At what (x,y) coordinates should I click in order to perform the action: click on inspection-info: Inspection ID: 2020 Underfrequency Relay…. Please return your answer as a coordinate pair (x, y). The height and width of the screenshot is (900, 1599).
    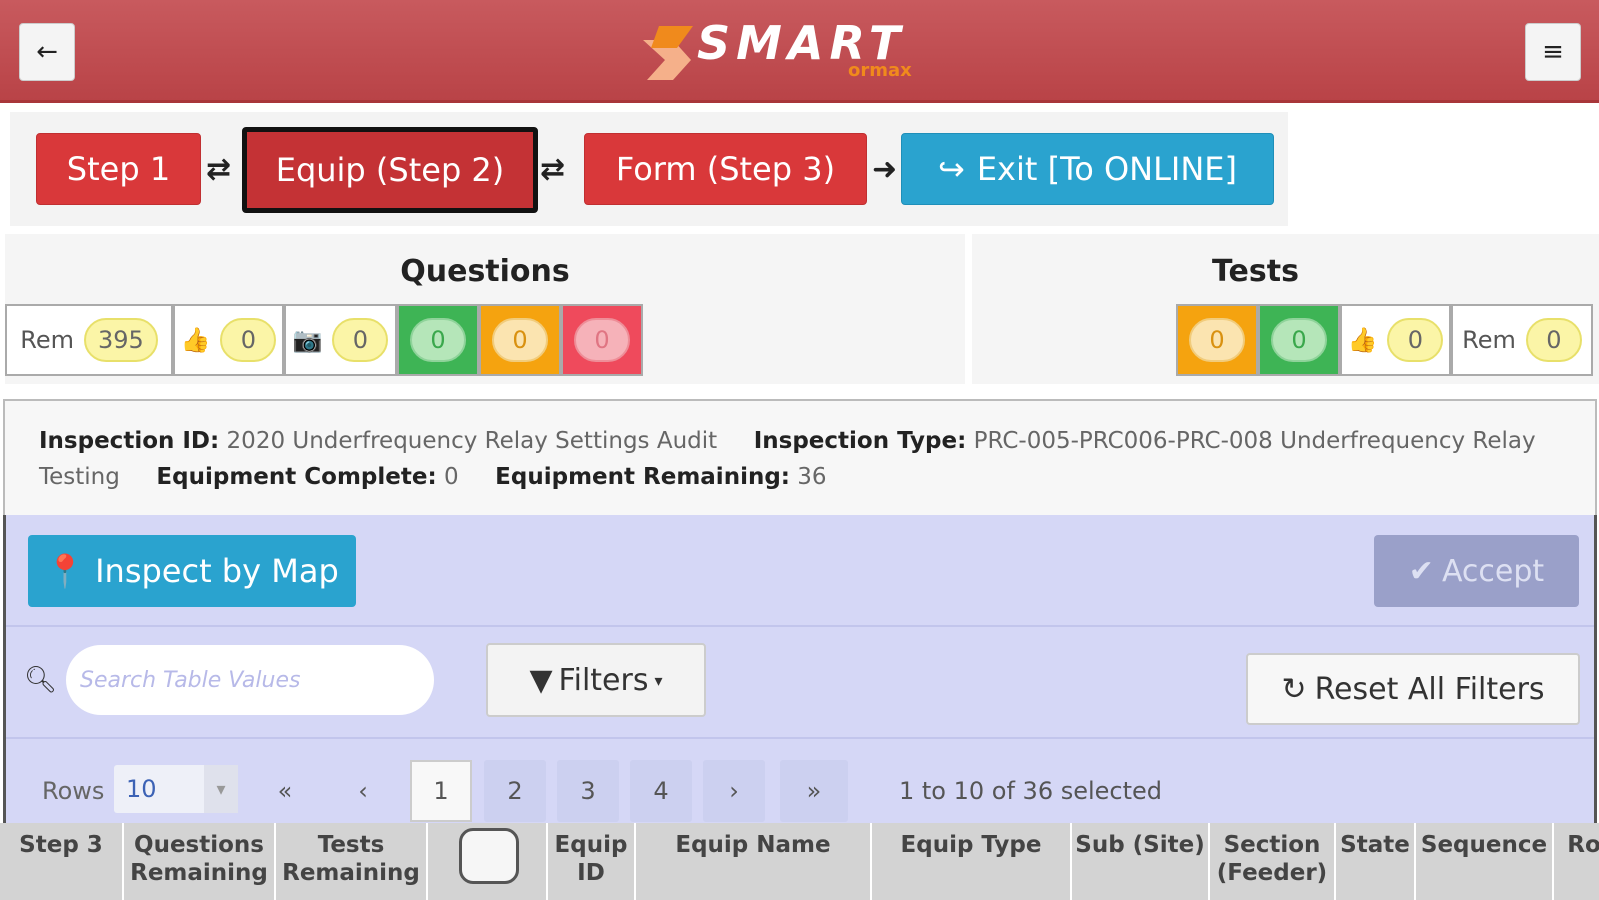
    Looking at the image, I should click on (800, 458).